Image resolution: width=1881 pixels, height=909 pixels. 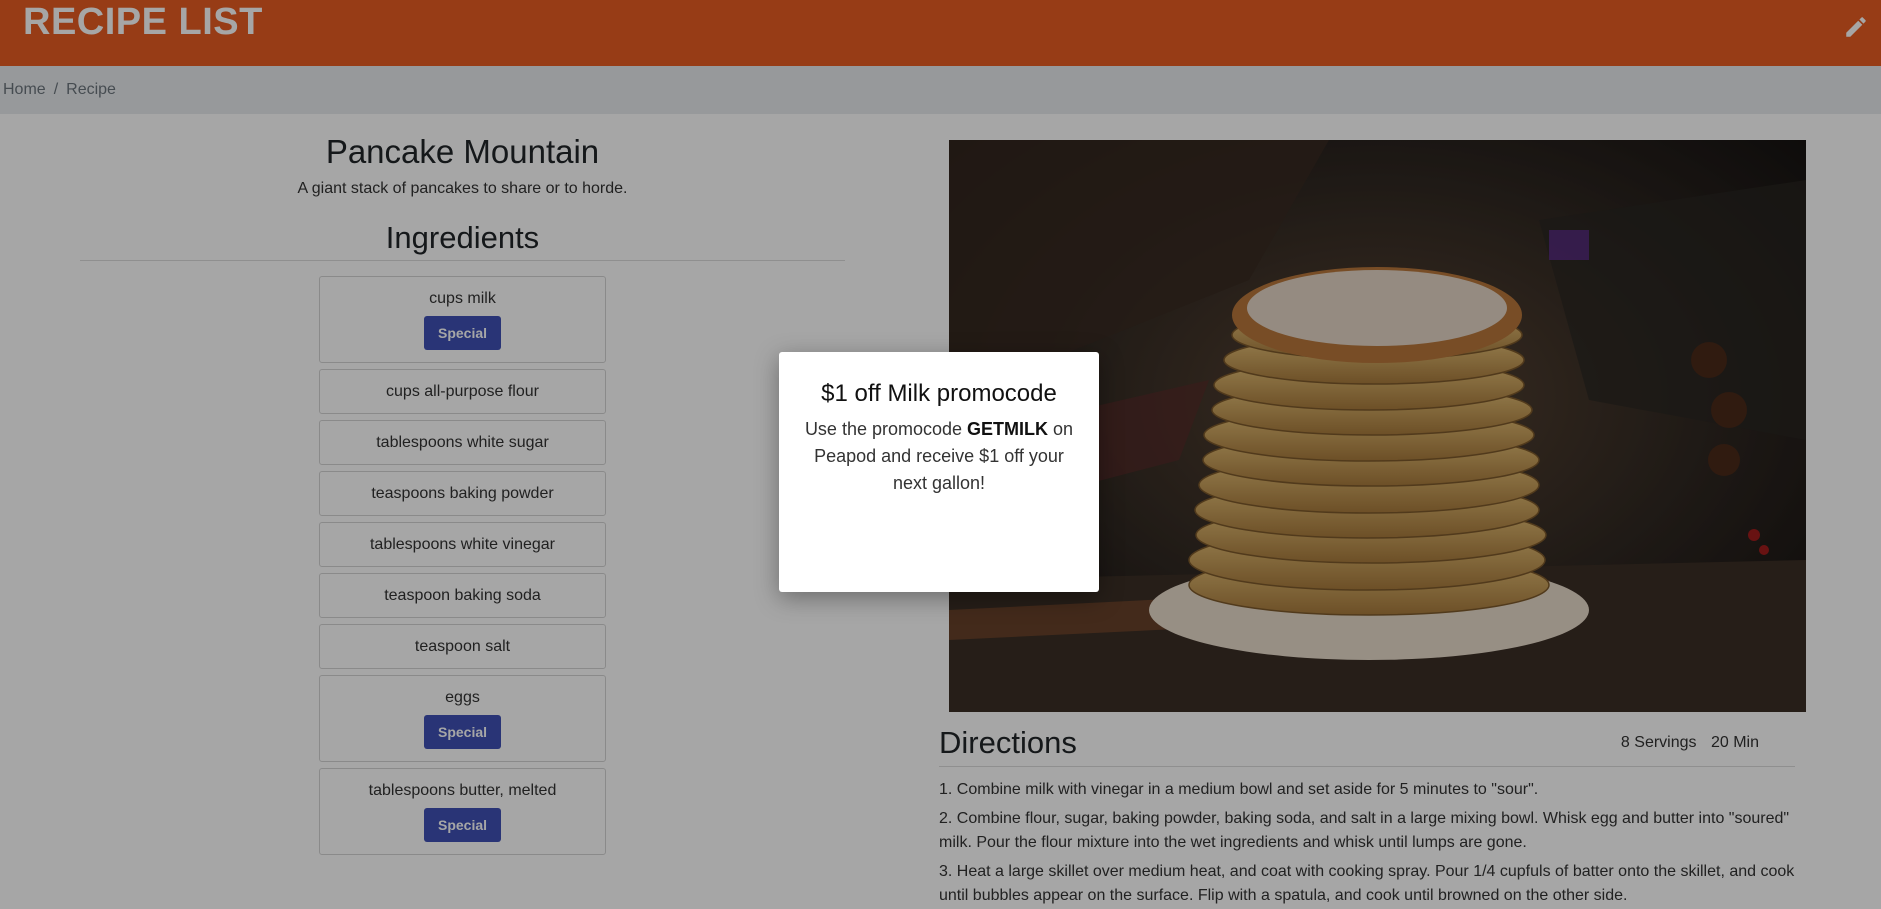 What do you see at coordinates (1008, 429) in the screenshot?
I see `promo-code: GETMILK` at bounding box center [1008, 429].